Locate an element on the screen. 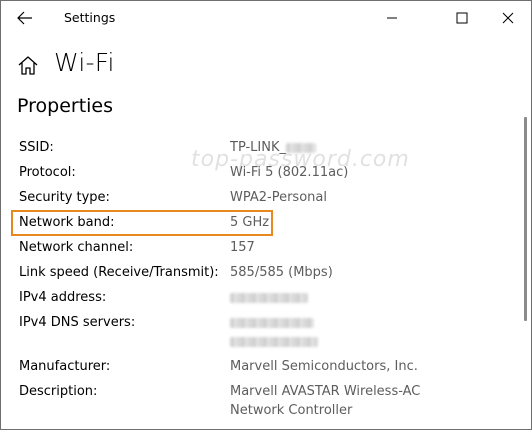 This screenshot has height=430, width=532. window-title: Settings is located at coordinates (90, 17).